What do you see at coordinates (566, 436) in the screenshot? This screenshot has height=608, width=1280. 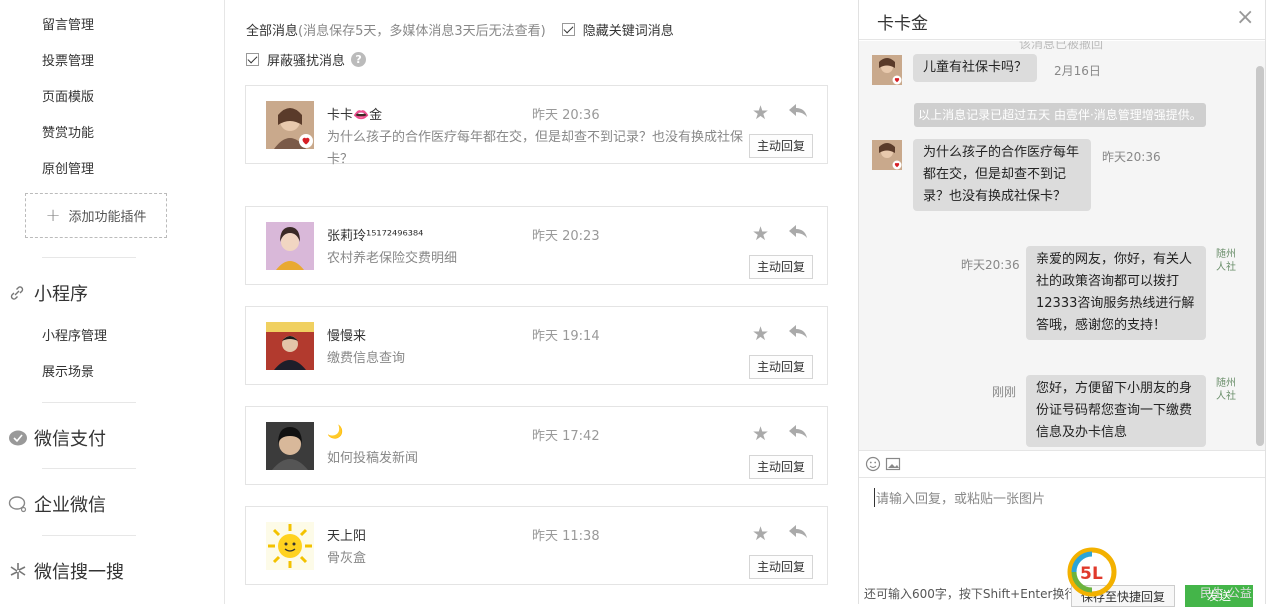 I see `message-time: 昨天 17:42` at bounding box center [566, 436].